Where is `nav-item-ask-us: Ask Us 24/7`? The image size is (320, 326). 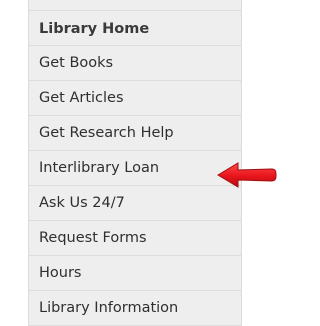
nav-item-ask-us: Ask Us 24/7 is located at coordinates (135, 203).